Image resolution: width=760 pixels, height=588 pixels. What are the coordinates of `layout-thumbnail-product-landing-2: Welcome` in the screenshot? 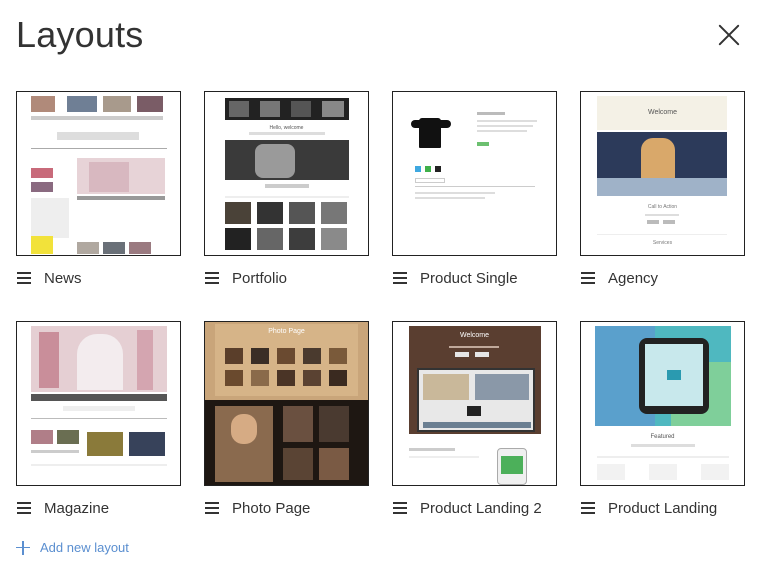 It's located at (474, 403).